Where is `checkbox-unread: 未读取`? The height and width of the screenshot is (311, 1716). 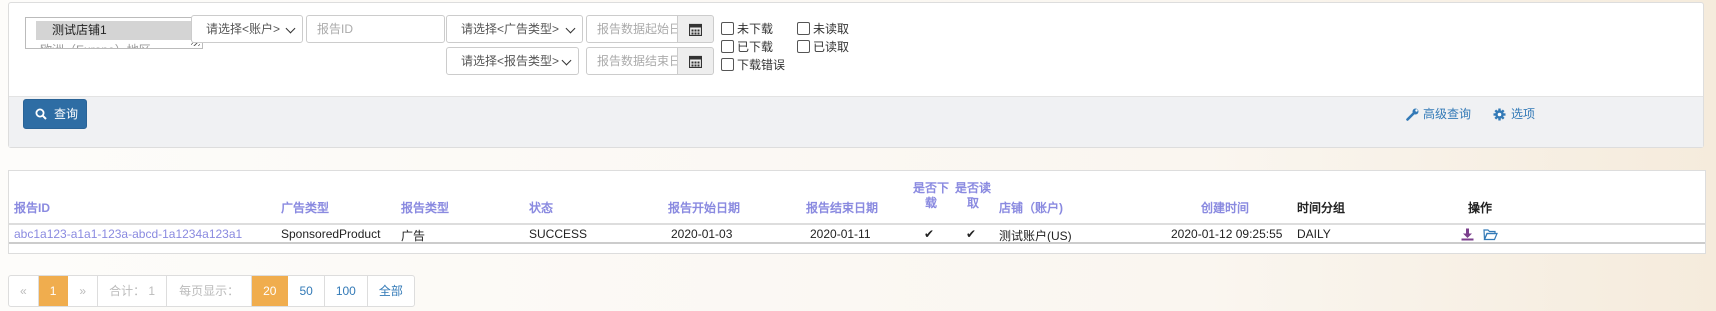 checkbox-unread: 未读取 is located at coordinates (823, 29).